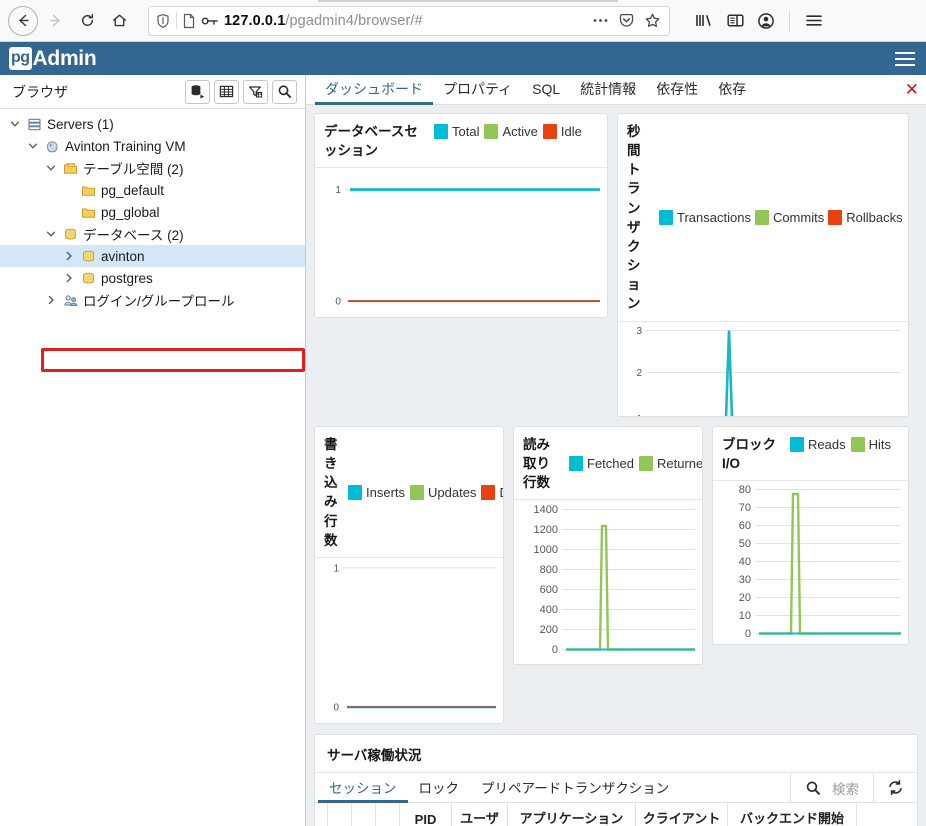 Image resolution: width=926 pixels, height=826 pixels. I want to click on tree-node-server: Avinton Training VM, so click(152, 146).